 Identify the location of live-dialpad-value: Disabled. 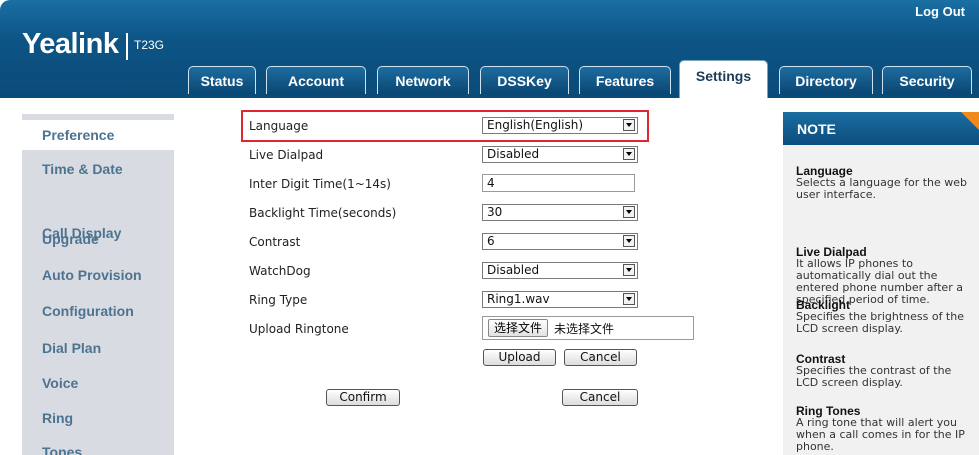
(513, 154).